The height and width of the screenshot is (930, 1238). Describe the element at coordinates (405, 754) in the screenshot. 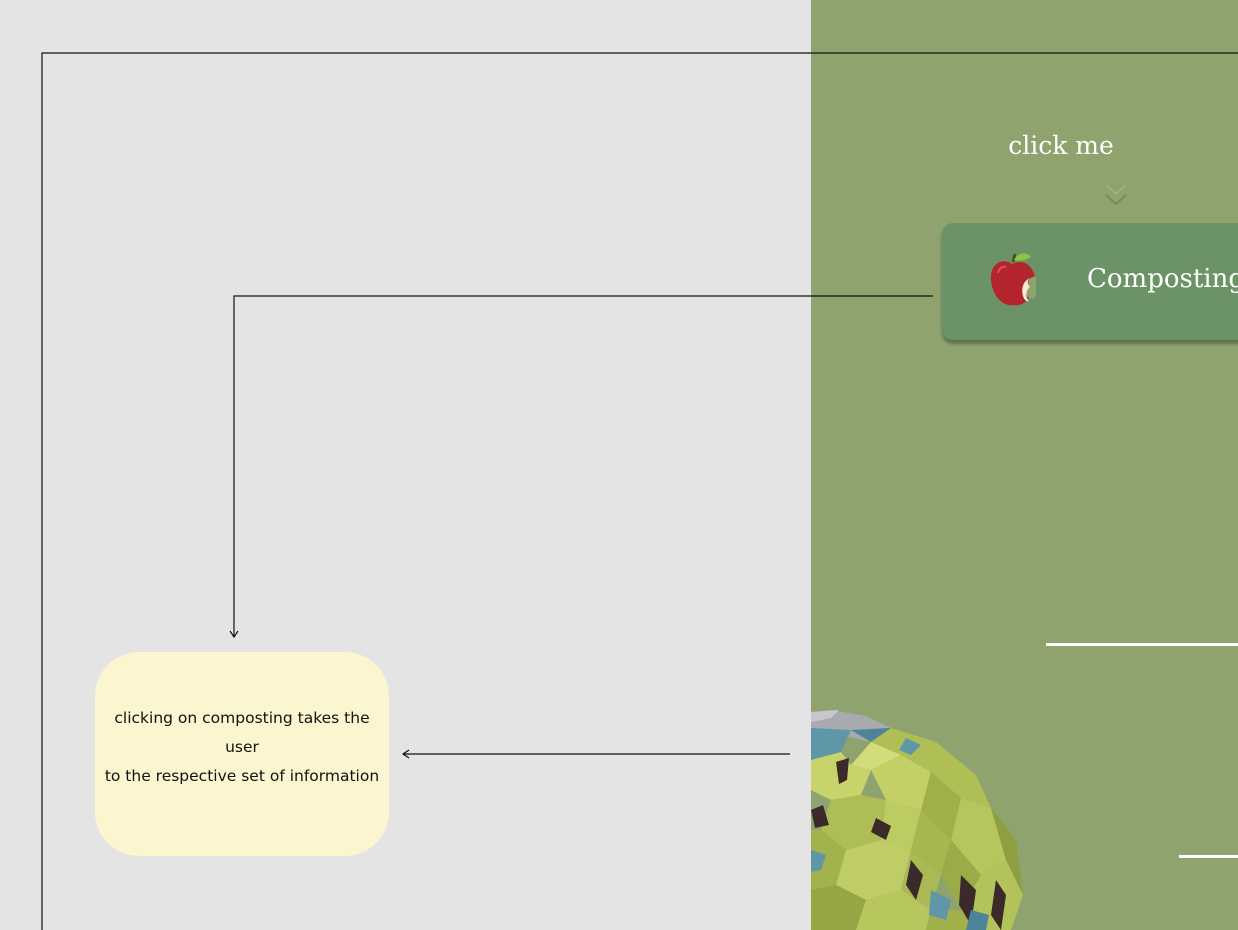

I see `arrow-left-icon` at that location.